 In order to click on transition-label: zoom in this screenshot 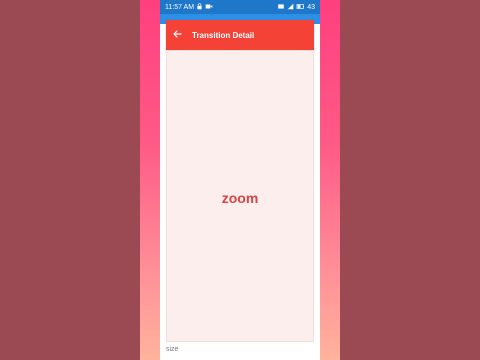, I will do `click(240, 198)`.